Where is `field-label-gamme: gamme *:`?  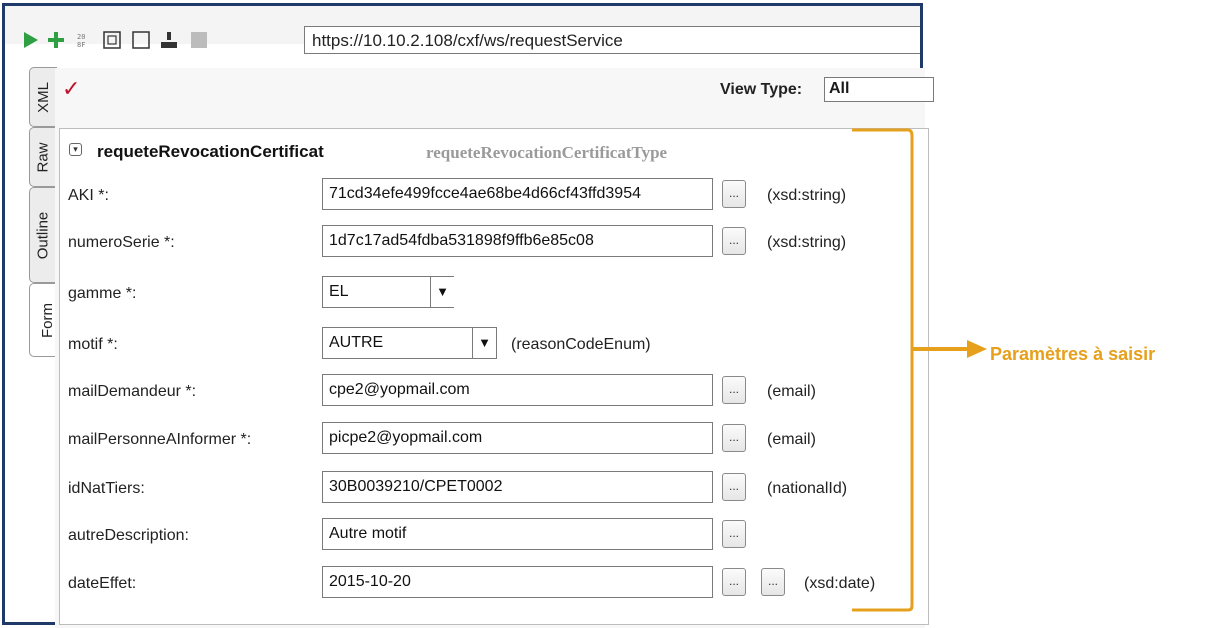 field-label-gamme: gamme *: is located at coordinates (102, 293).